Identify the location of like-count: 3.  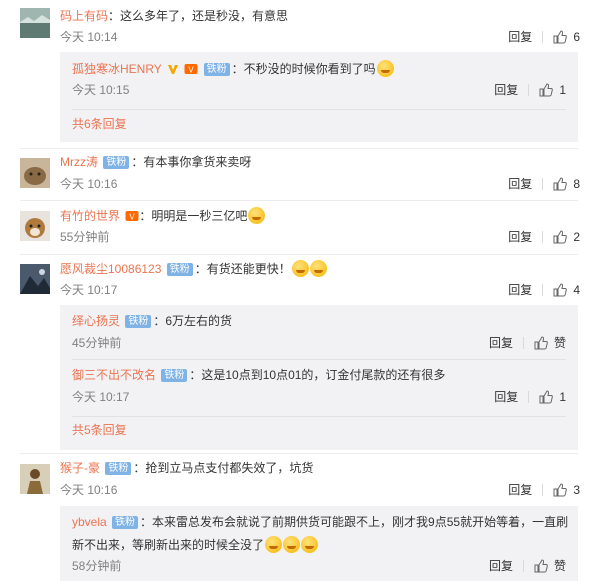
(576, 490).